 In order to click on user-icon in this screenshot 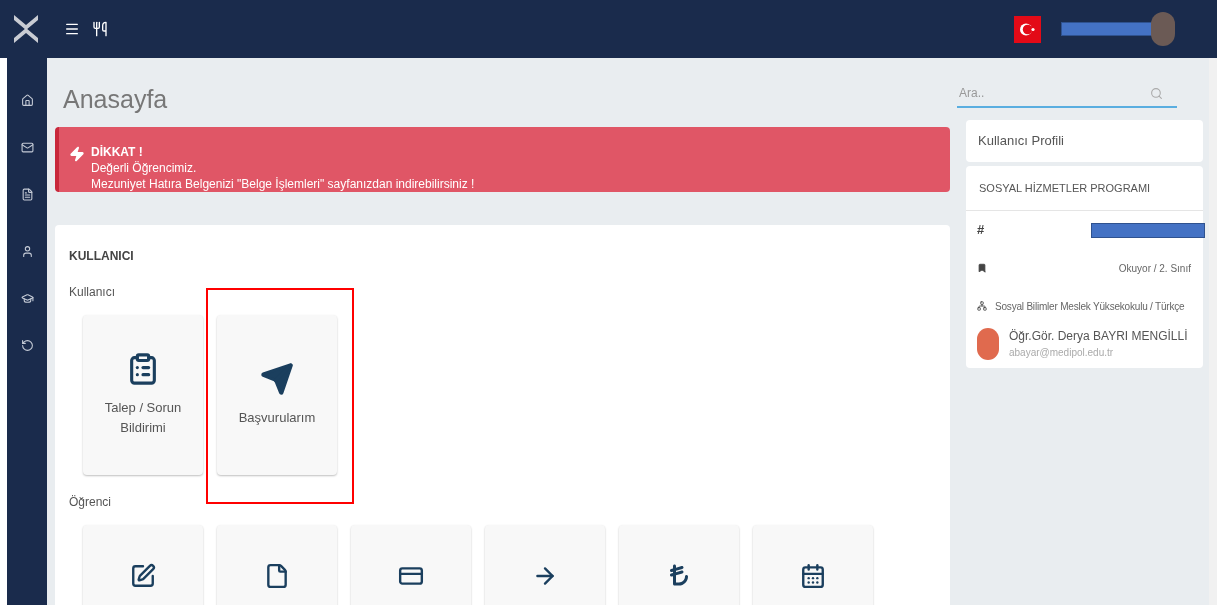, I will do `click(27, 251)`.